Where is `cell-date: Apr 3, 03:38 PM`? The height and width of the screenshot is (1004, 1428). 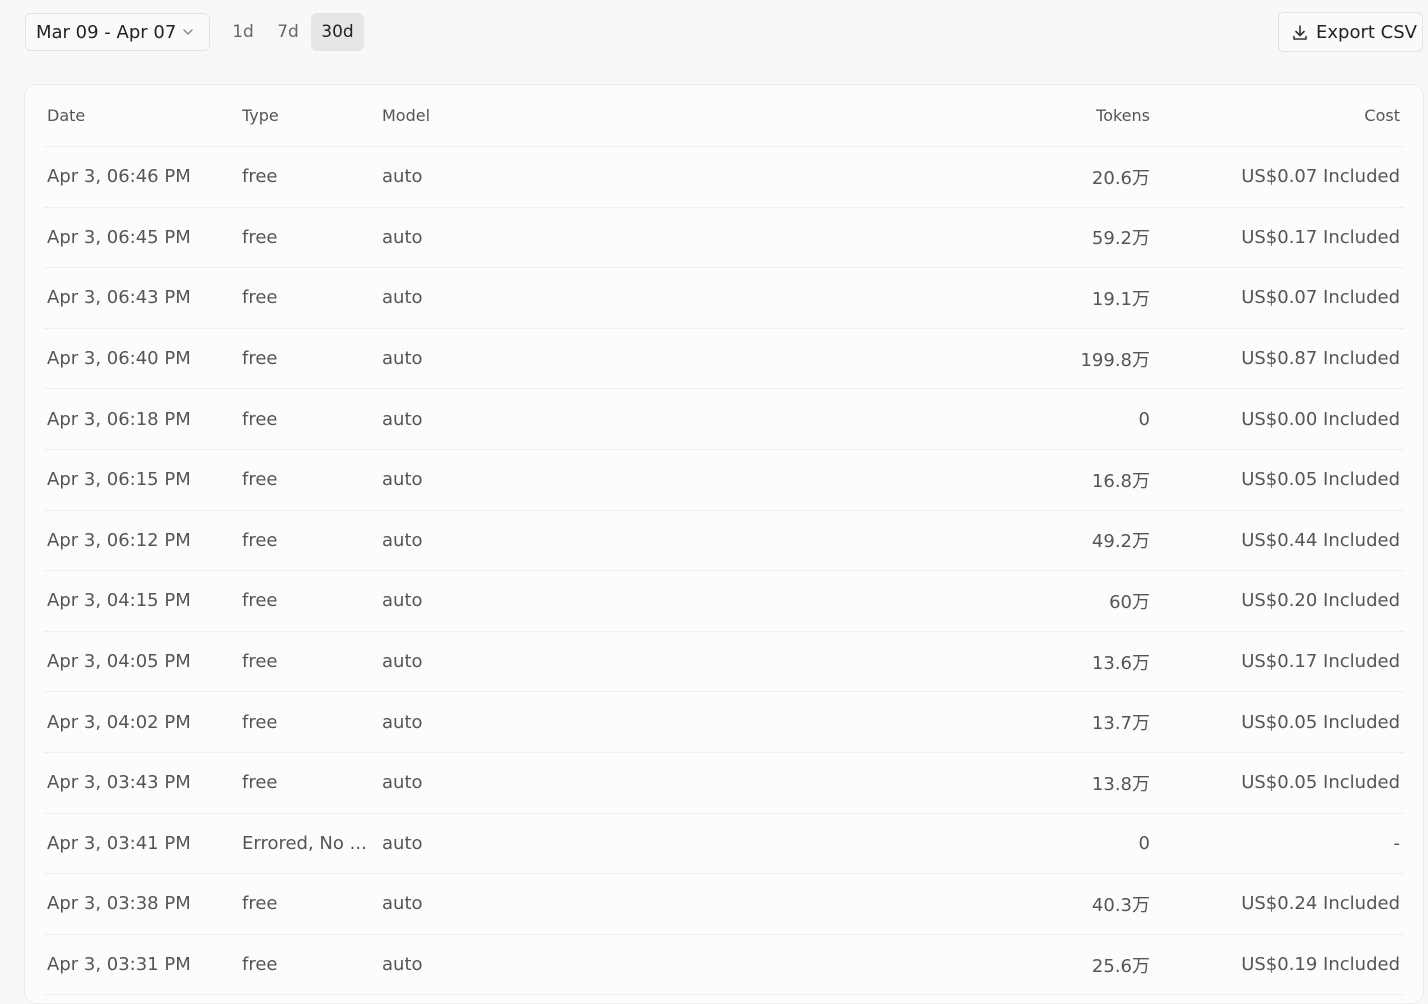 cell-date: Apr 3, 03:38 PM is located at coordinates (119, 904).